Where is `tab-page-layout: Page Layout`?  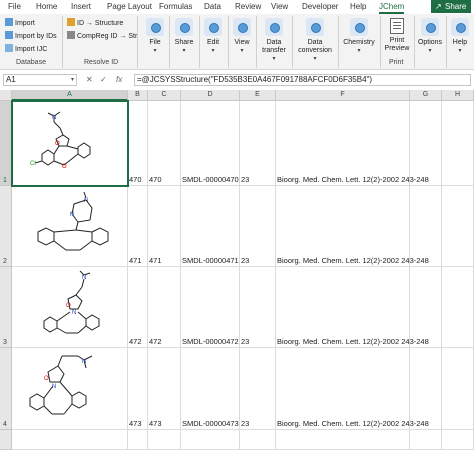 tab-page-layout: Page Layout is located at coordinates (129, 6).